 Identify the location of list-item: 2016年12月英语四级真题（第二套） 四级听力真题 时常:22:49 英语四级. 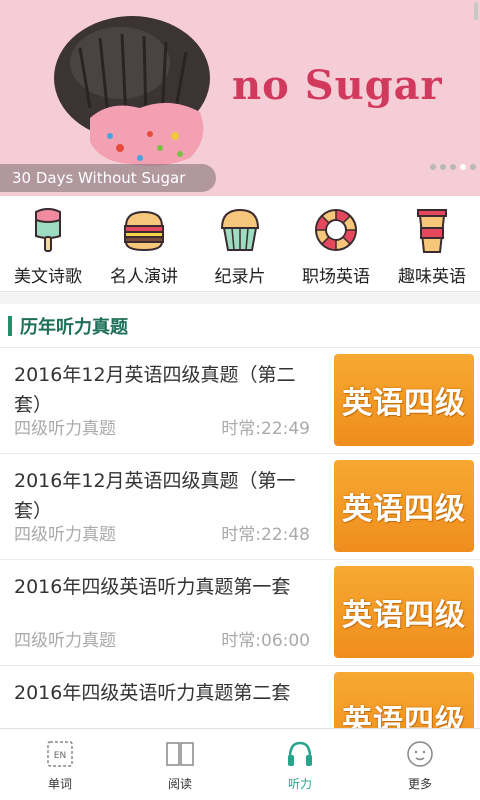
(240, 401).